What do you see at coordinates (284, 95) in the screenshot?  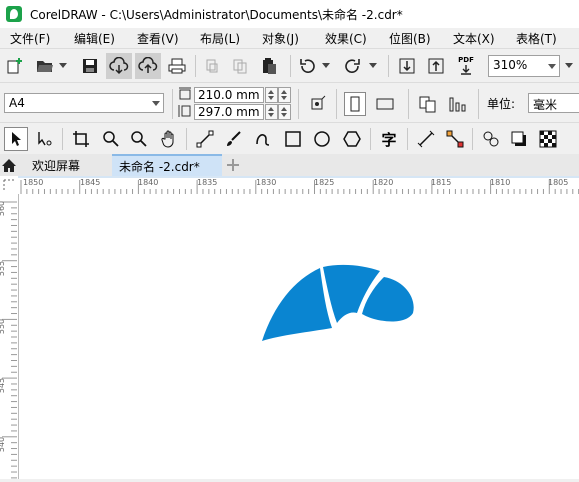 I see `page-width-spinner-alt` at bounding box center [284, 95].